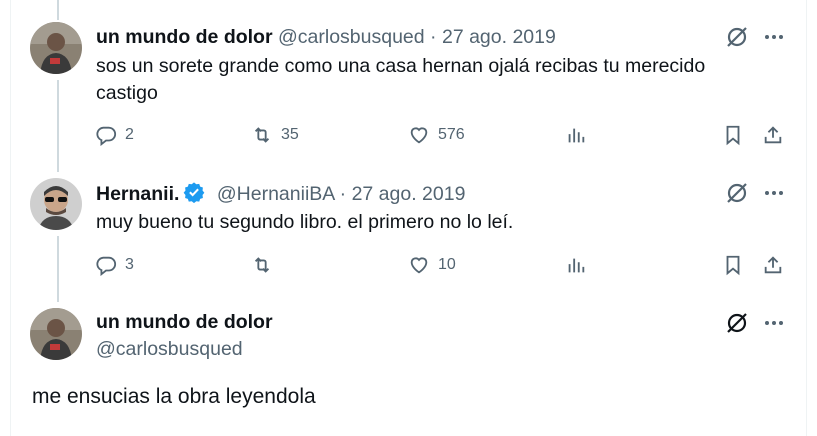  I want to click on like-button: 576, so click(436, 135).